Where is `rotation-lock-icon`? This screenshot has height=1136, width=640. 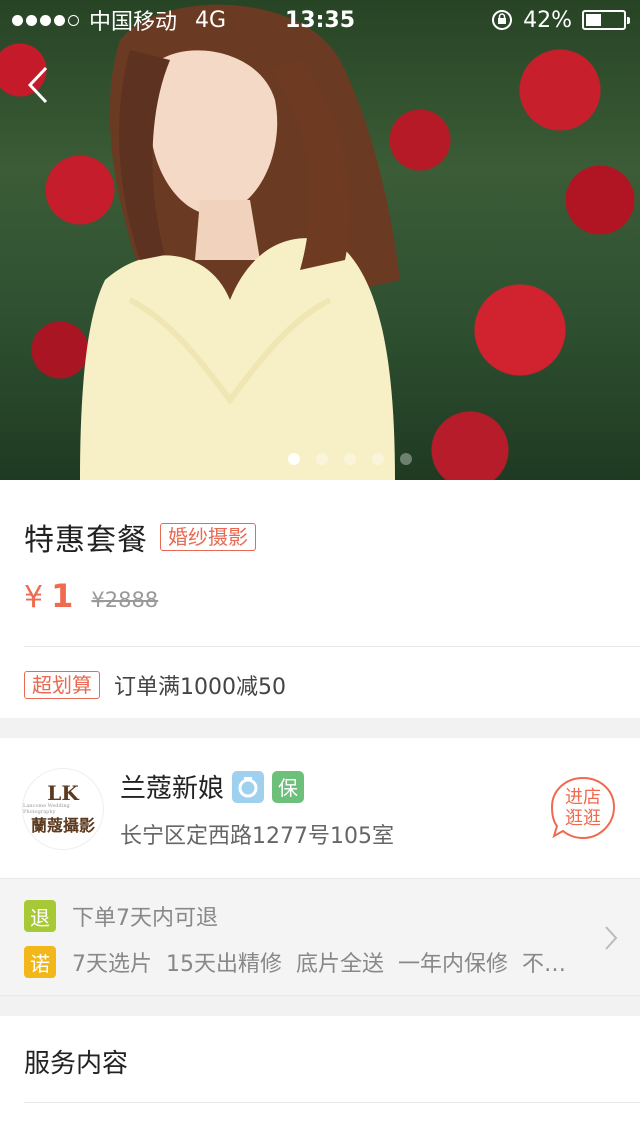 rotation-lock-icon is located at coordinates (502, 20).